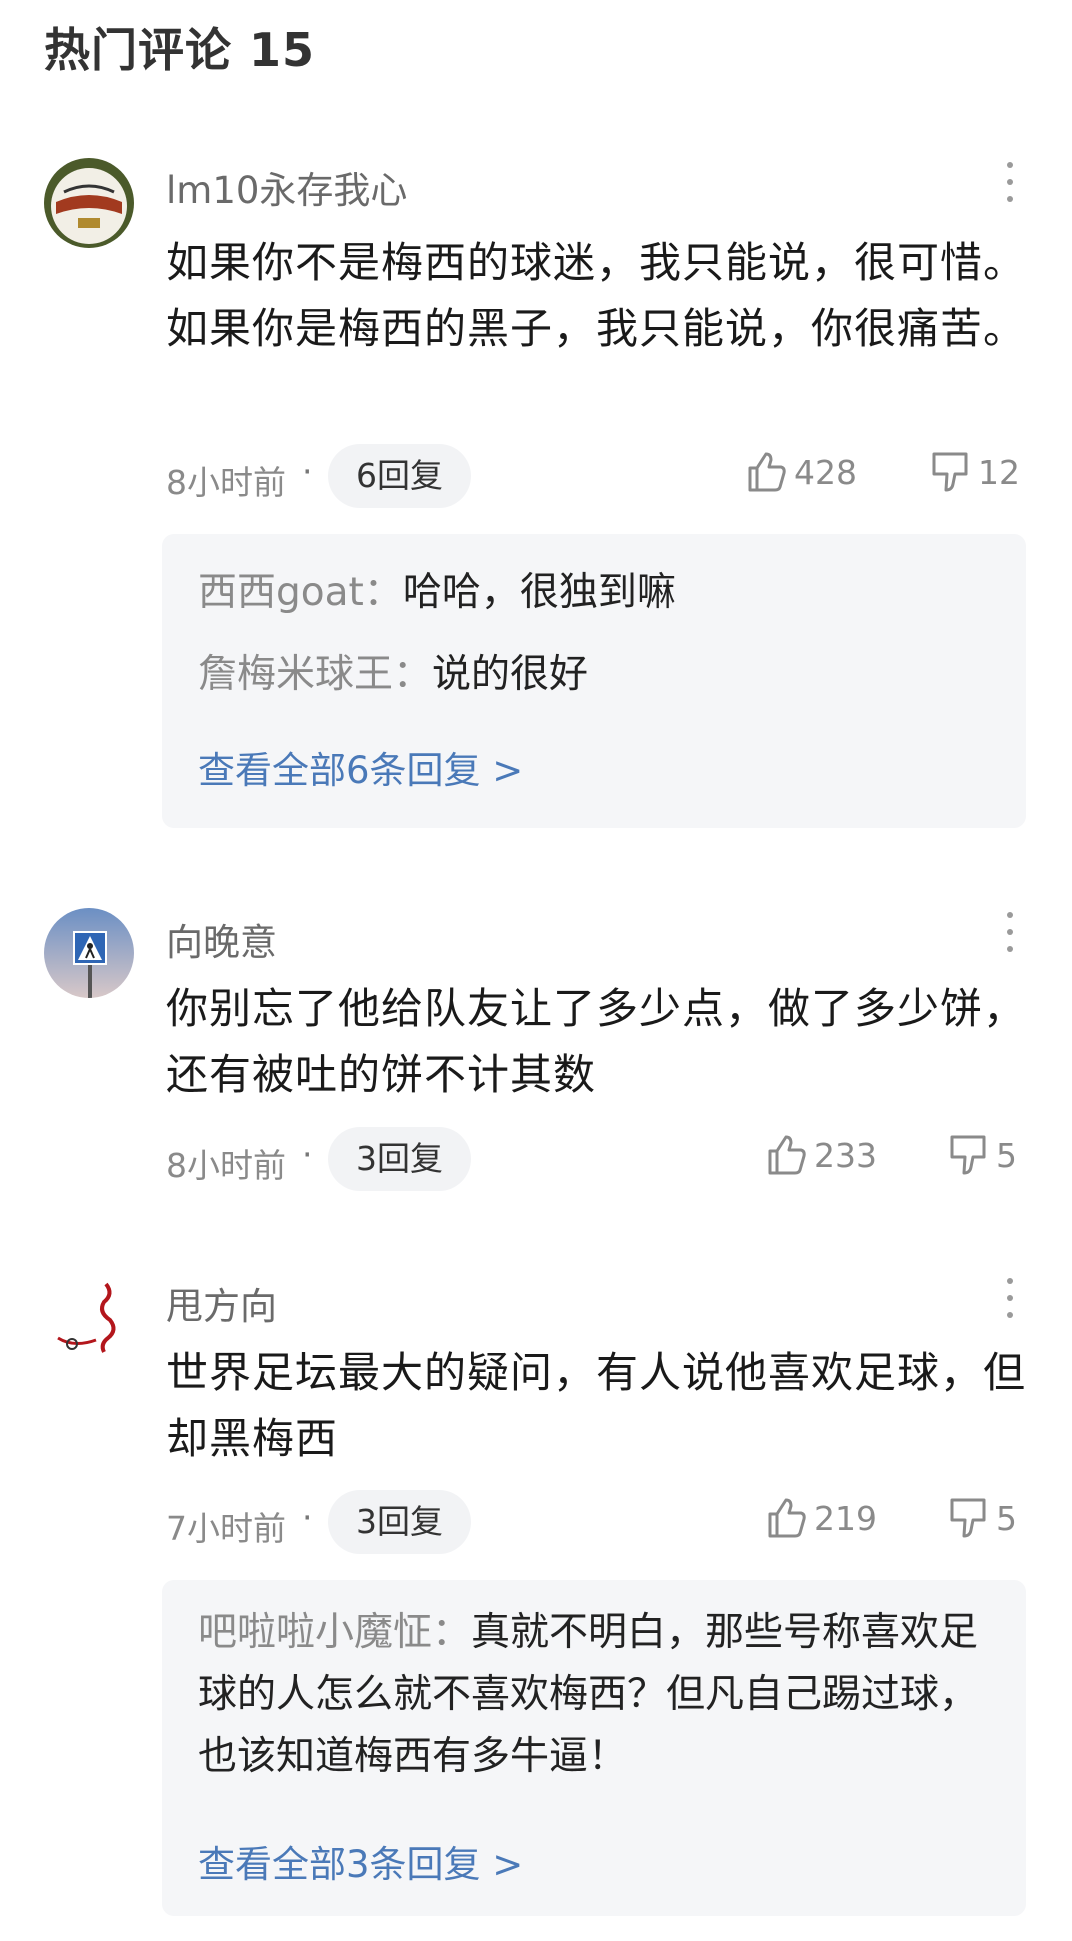  I want to click on like-button: 219, so click(820, 1518).